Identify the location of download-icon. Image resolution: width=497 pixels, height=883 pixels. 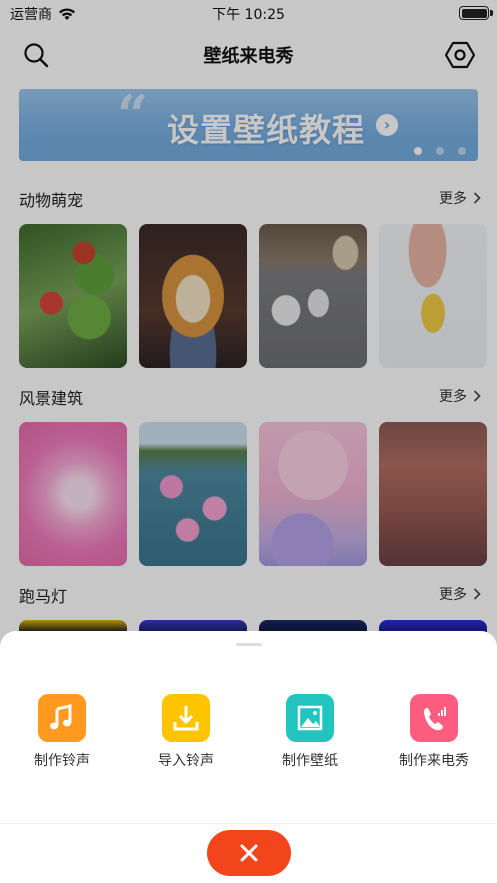
(186, 718).